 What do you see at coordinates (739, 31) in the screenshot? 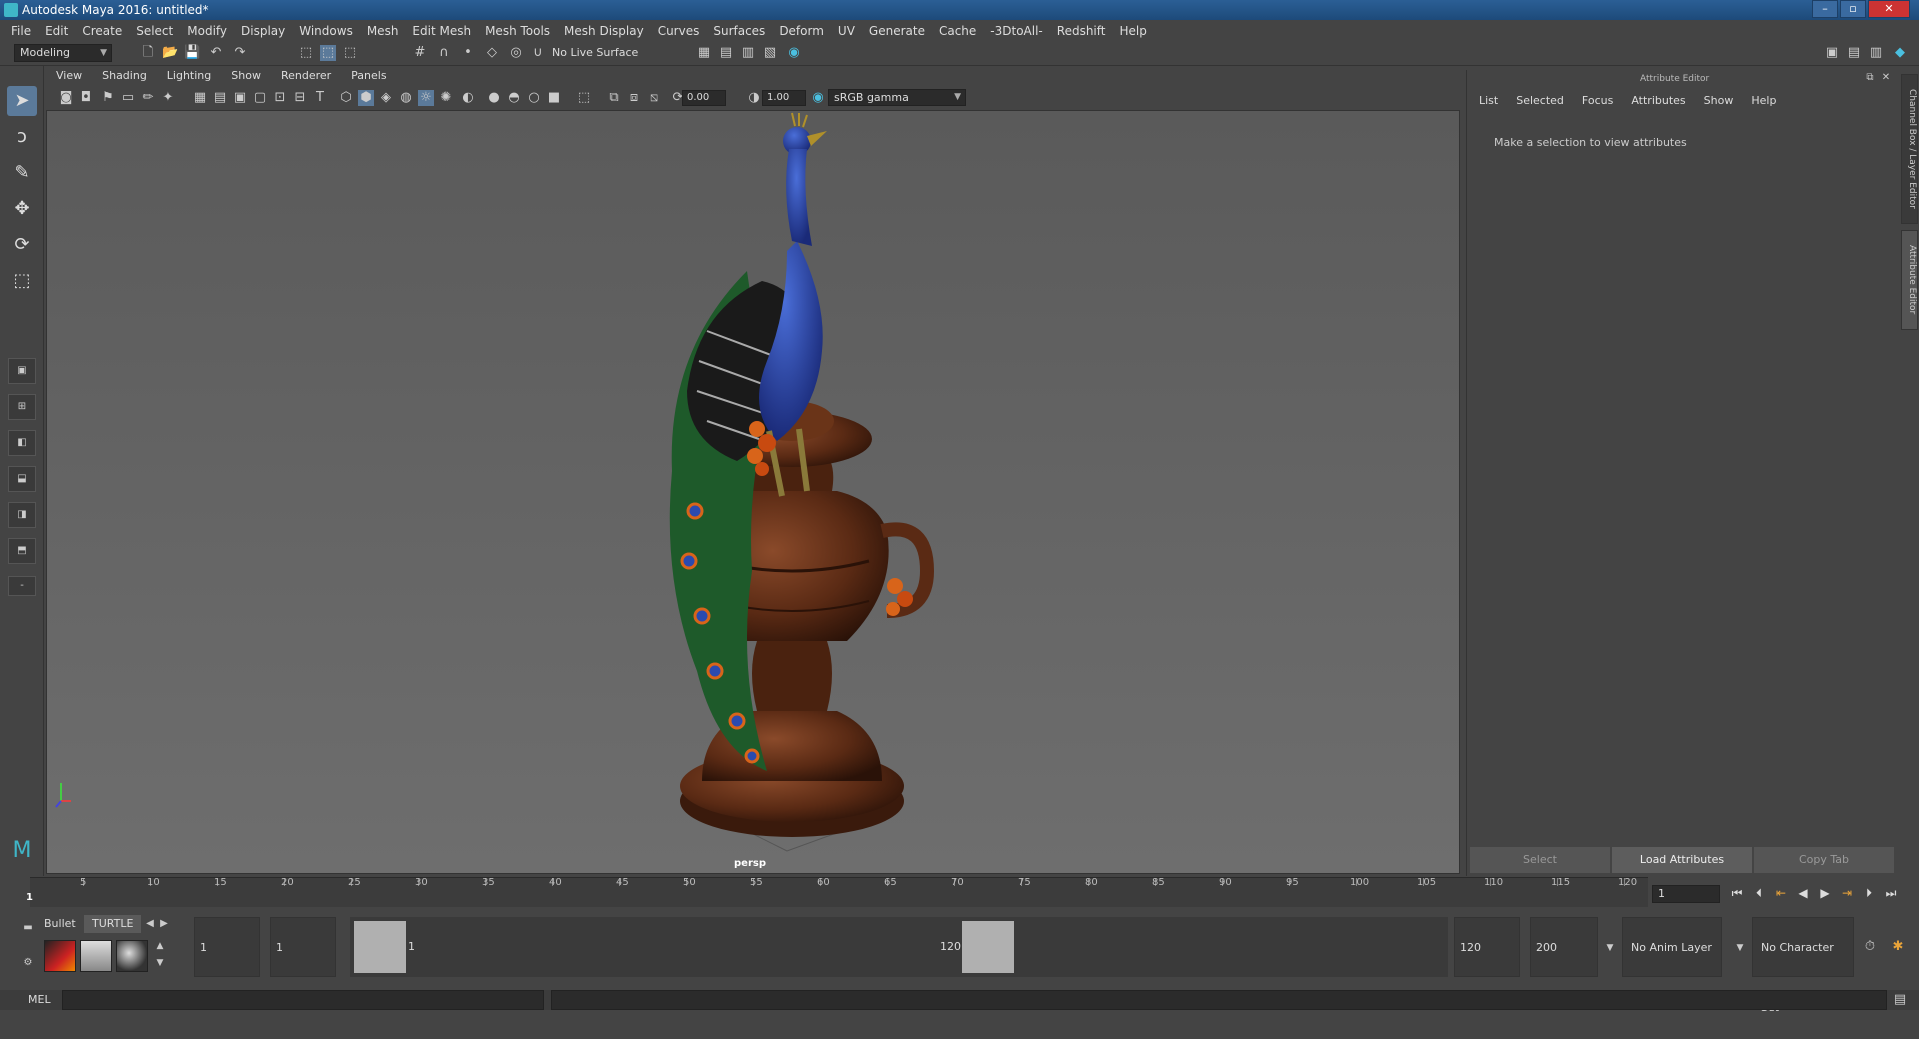
I see `menu-surfaces: Surfaces` at bounding box center [739, 31].